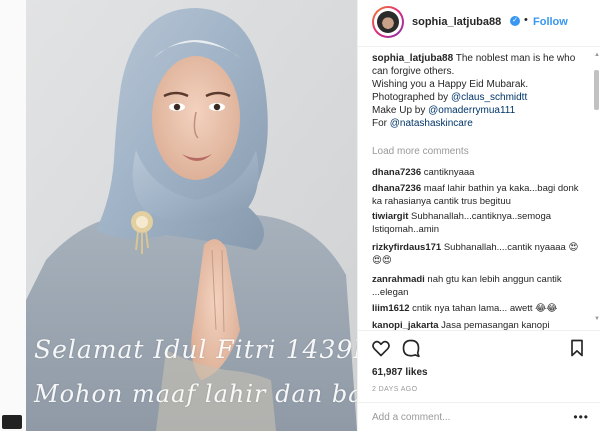 Image resolution: width=600 pixels, height=432 pixels. What do you see at coordinates (471, 110) in the screenshot?
I see `caption-mention-makeup: @omaderrymua111` at bounding box center [471, 110].